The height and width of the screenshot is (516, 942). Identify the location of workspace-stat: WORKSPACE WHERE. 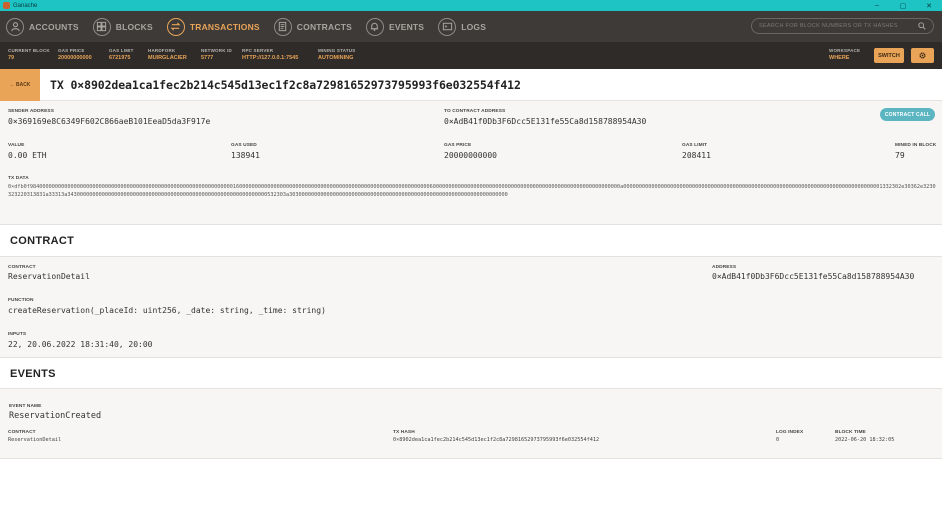
(844, 54).